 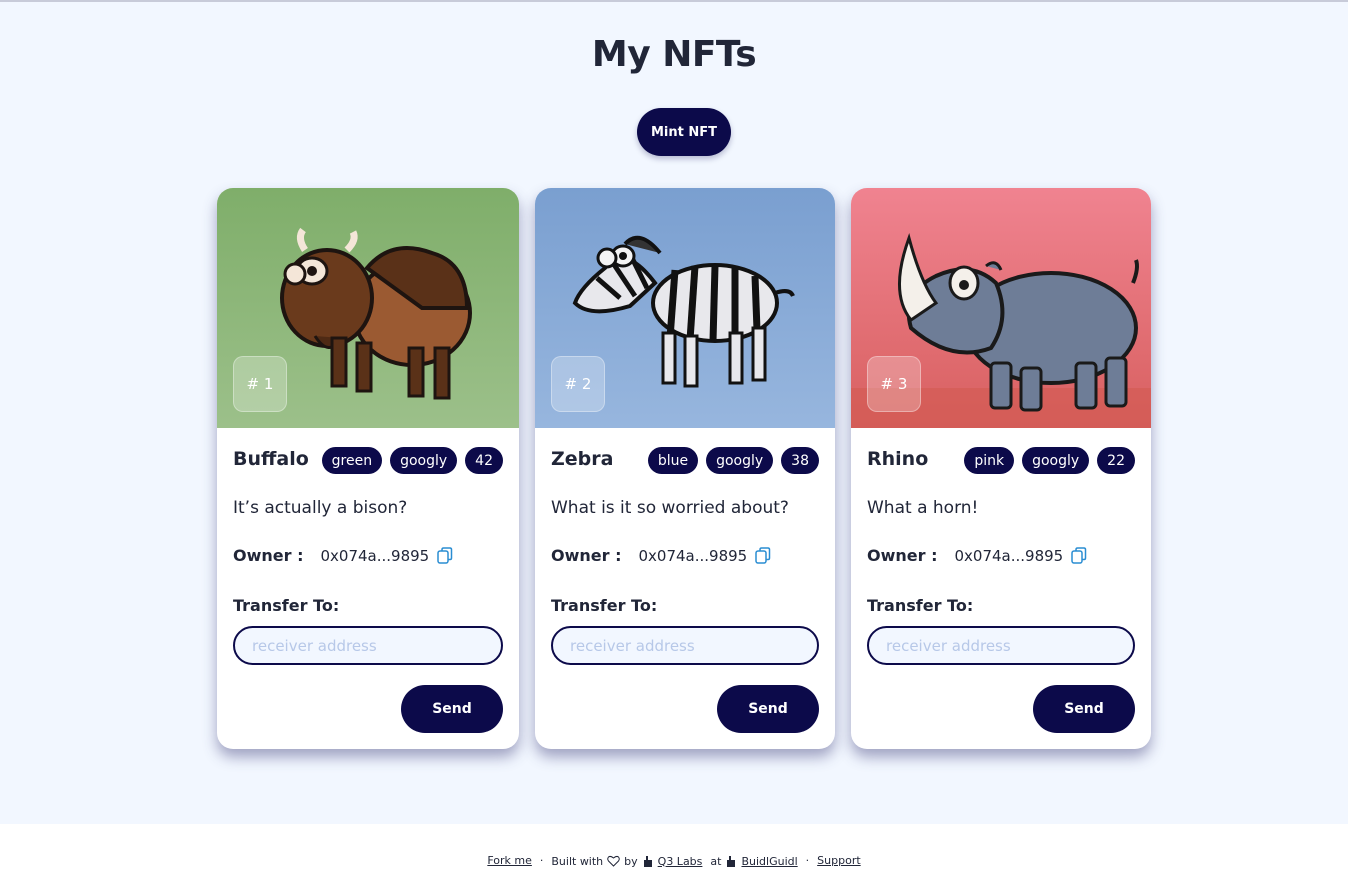 I want to click on nft-image: # 2, so click(x=685, y=308).